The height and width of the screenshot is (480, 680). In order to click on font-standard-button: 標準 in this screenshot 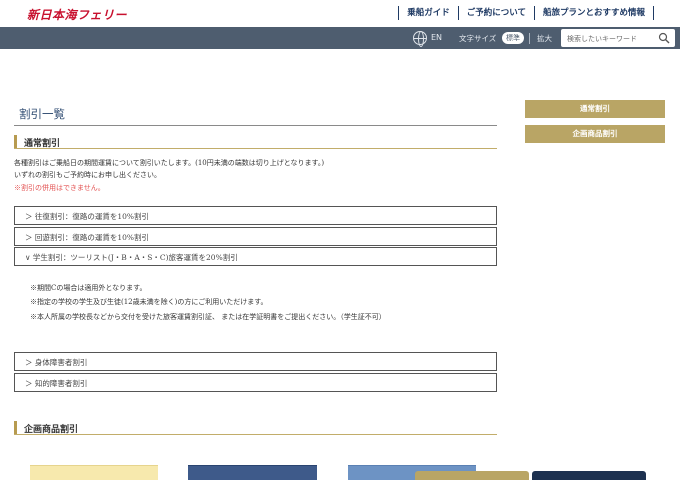, I will do `click(513, 38)`.